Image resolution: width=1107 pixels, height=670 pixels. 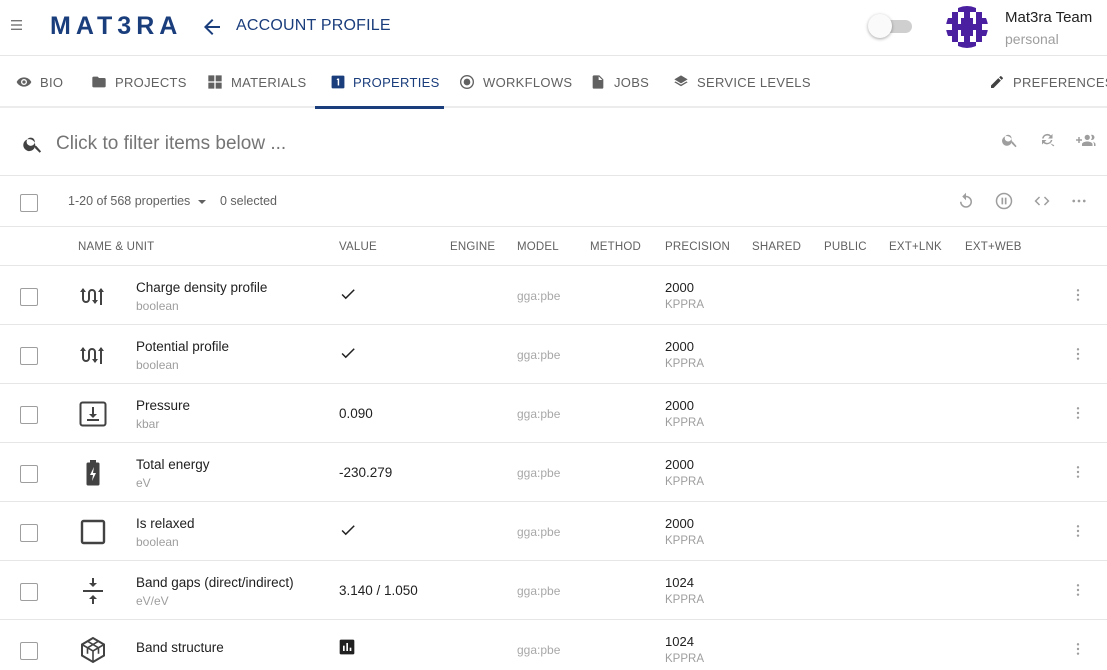 What do you see at coordinates (845, 247) in the screenshot?
I see `column-header-public: PUBLIC` at bounding box center [845, 247].